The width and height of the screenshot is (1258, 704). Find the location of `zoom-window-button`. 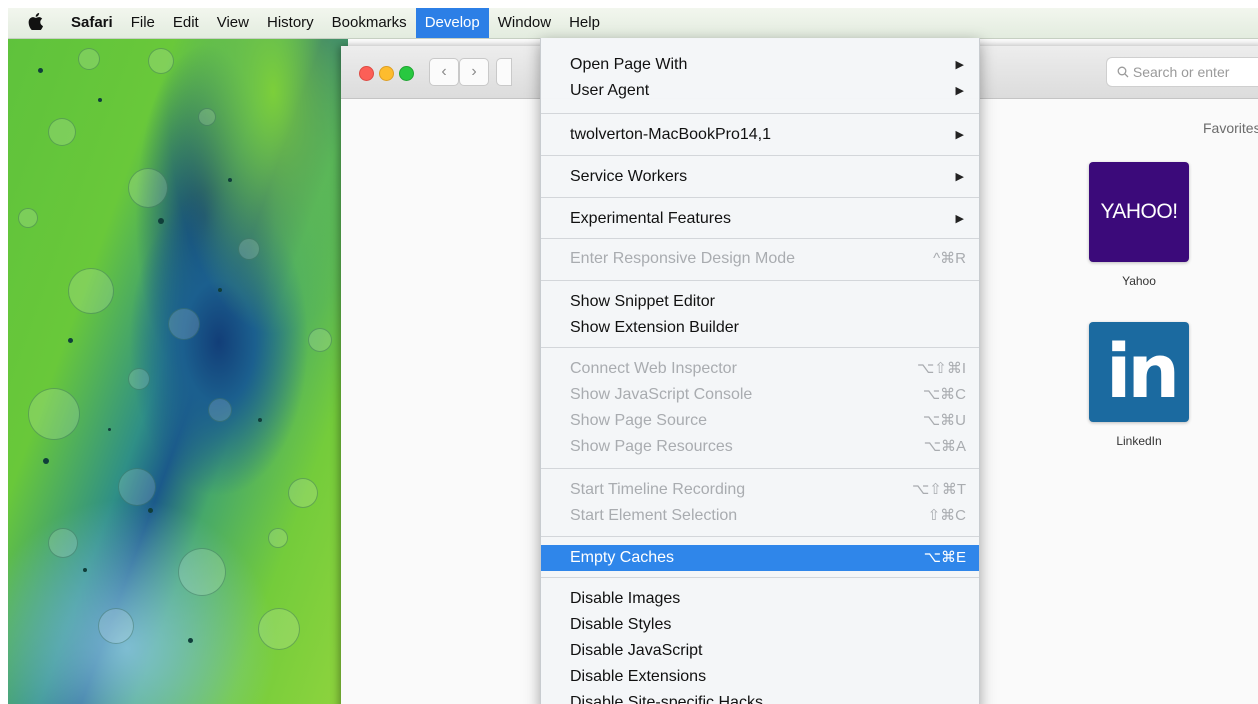

zoom-window-button is located at coordinates (406, 73).